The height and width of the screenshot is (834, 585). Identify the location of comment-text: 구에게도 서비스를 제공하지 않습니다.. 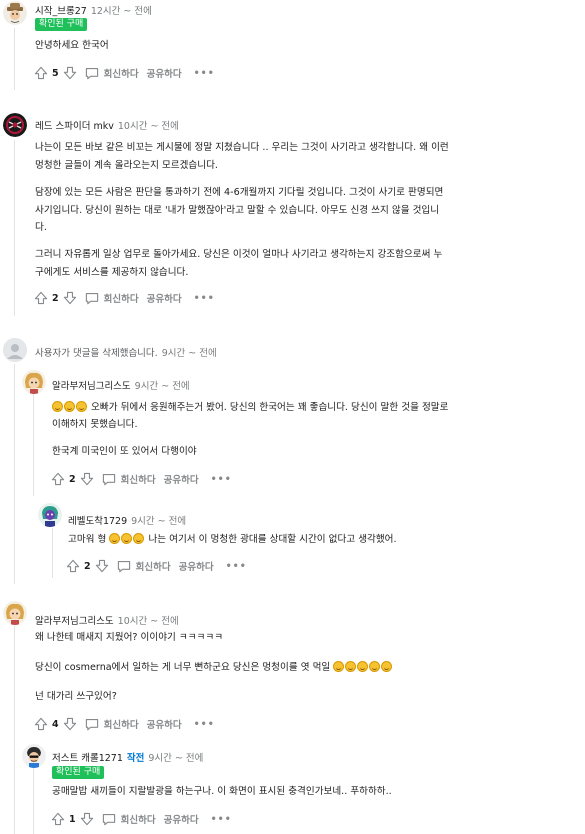
(112, 272).